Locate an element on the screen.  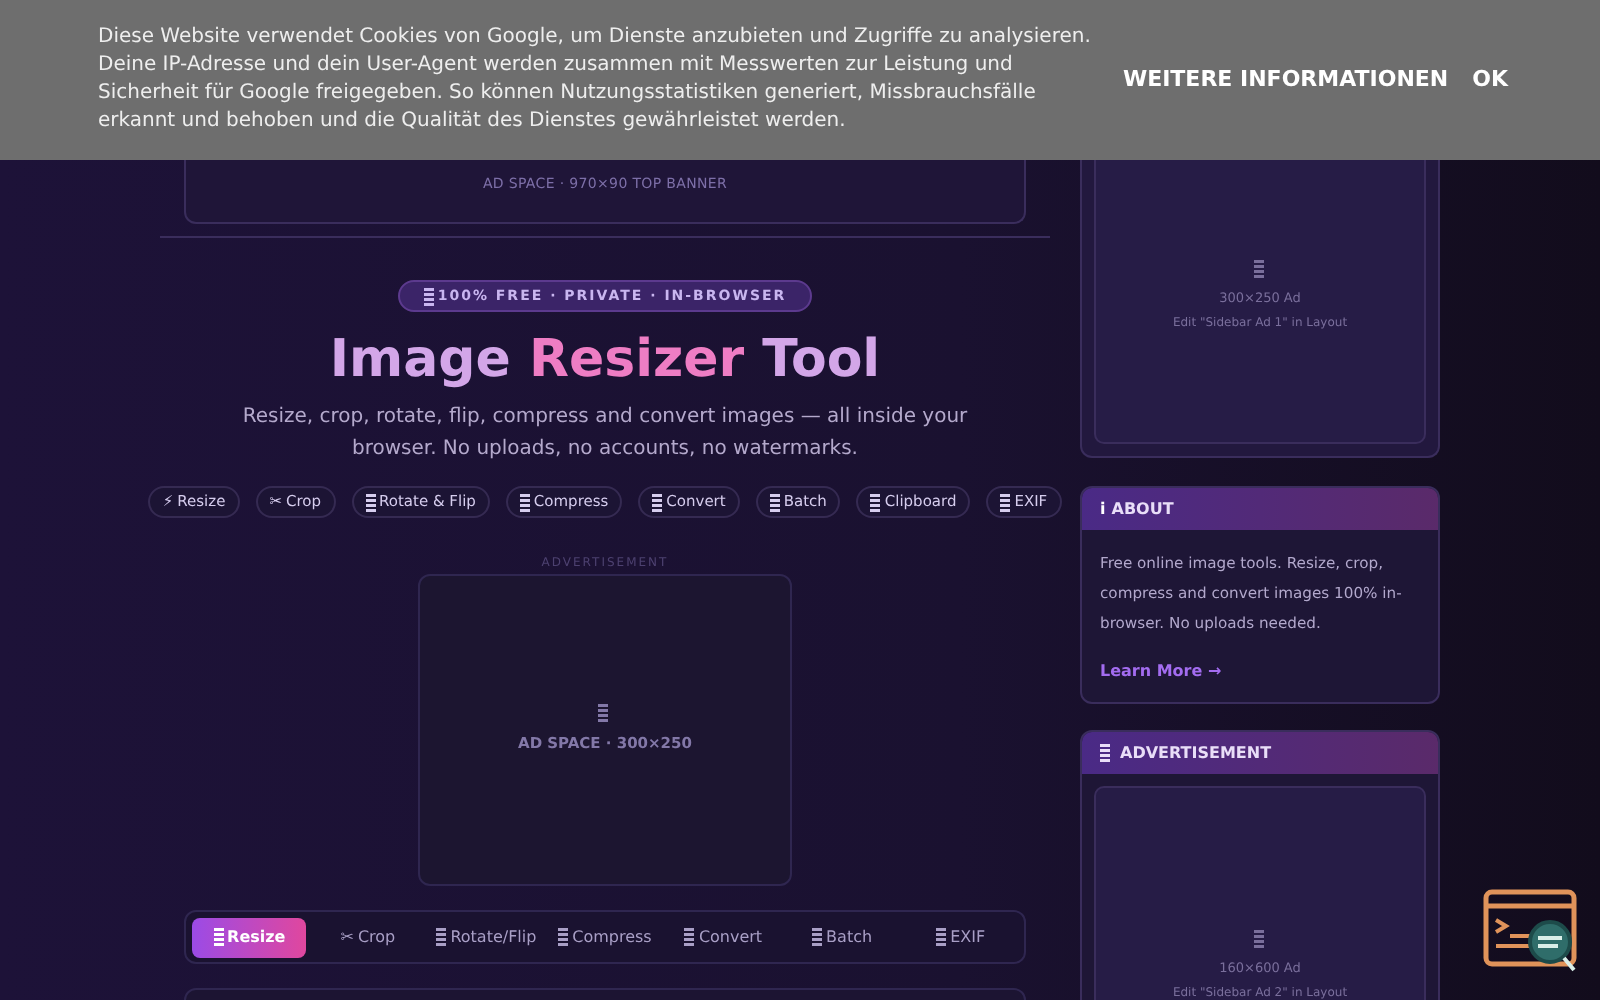
learn-more-link: Learn More → is located at coordinates (1260, 670).